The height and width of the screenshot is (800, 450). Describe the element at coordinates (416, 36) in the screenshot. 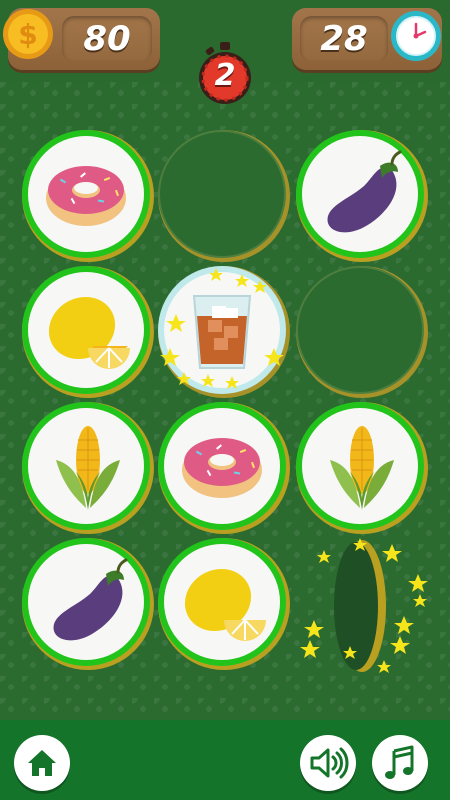

I see `clock-icon` at that location.